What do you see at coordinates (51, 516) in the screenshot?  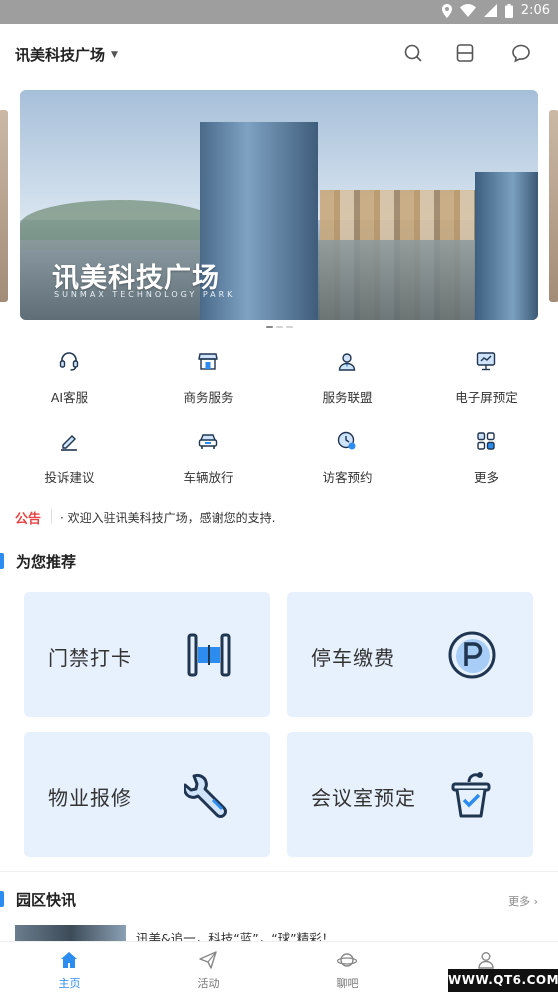 I see `notice-divider` at bounding box center [51, 516].